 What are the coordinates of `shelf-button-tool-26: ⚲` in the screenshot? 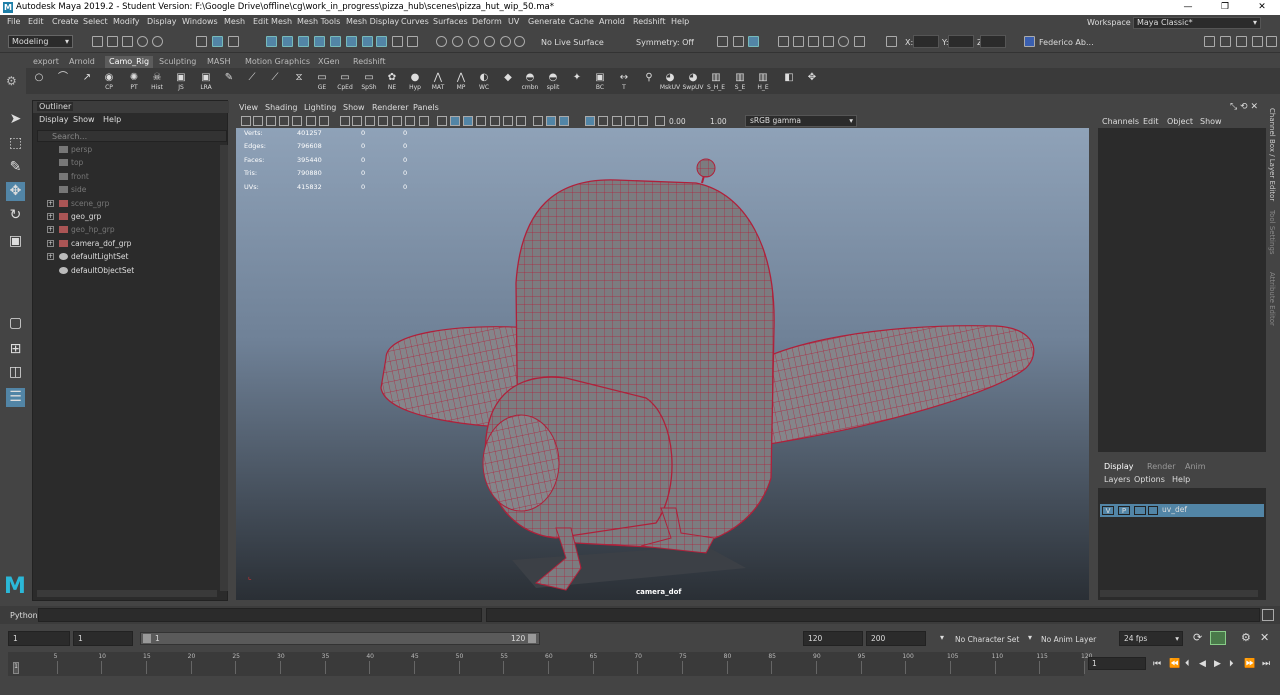 It's located at (649, 81).